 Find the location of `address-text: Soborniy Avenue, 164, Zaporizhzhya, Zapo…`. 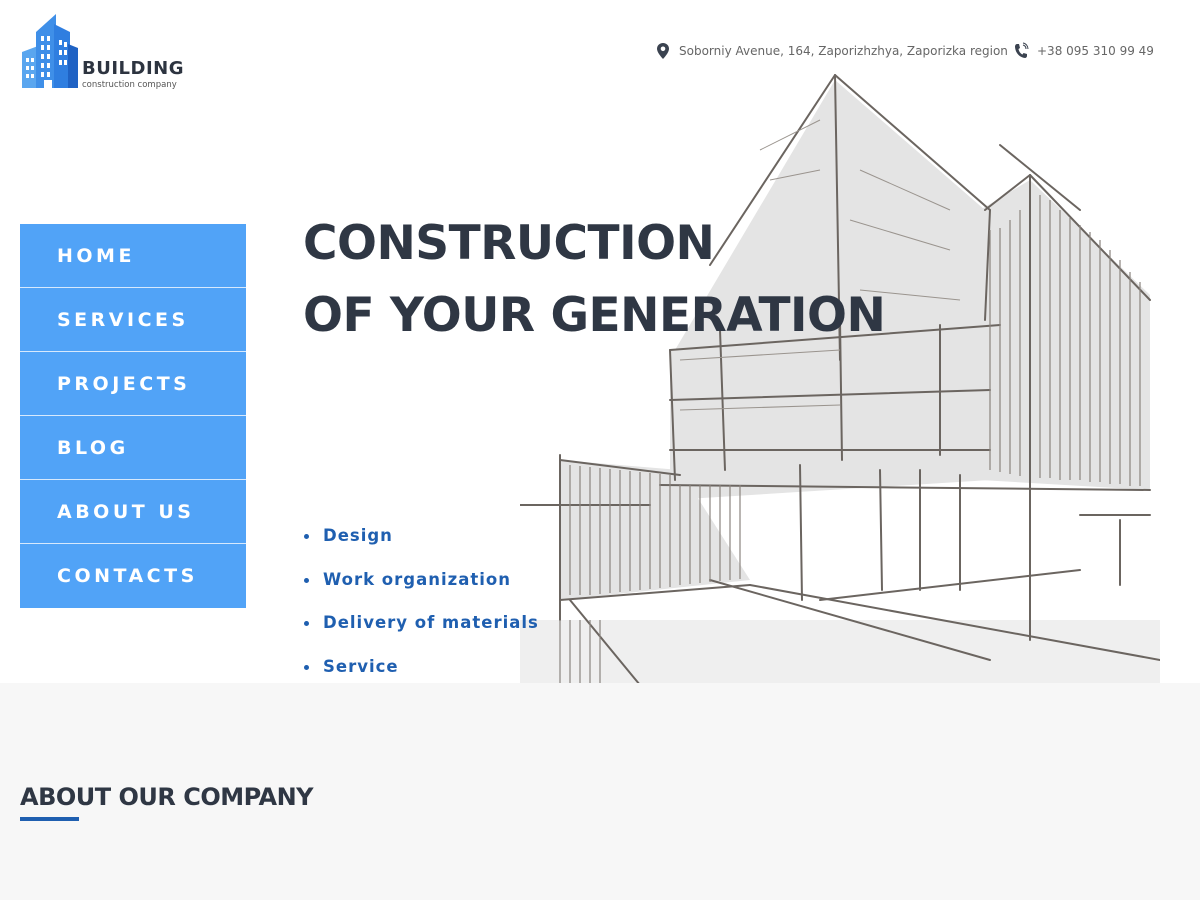

address-text: Soborniy Avenue, 164, Zaporizhzhya, Zapo… is located at coordinates (843, 51).